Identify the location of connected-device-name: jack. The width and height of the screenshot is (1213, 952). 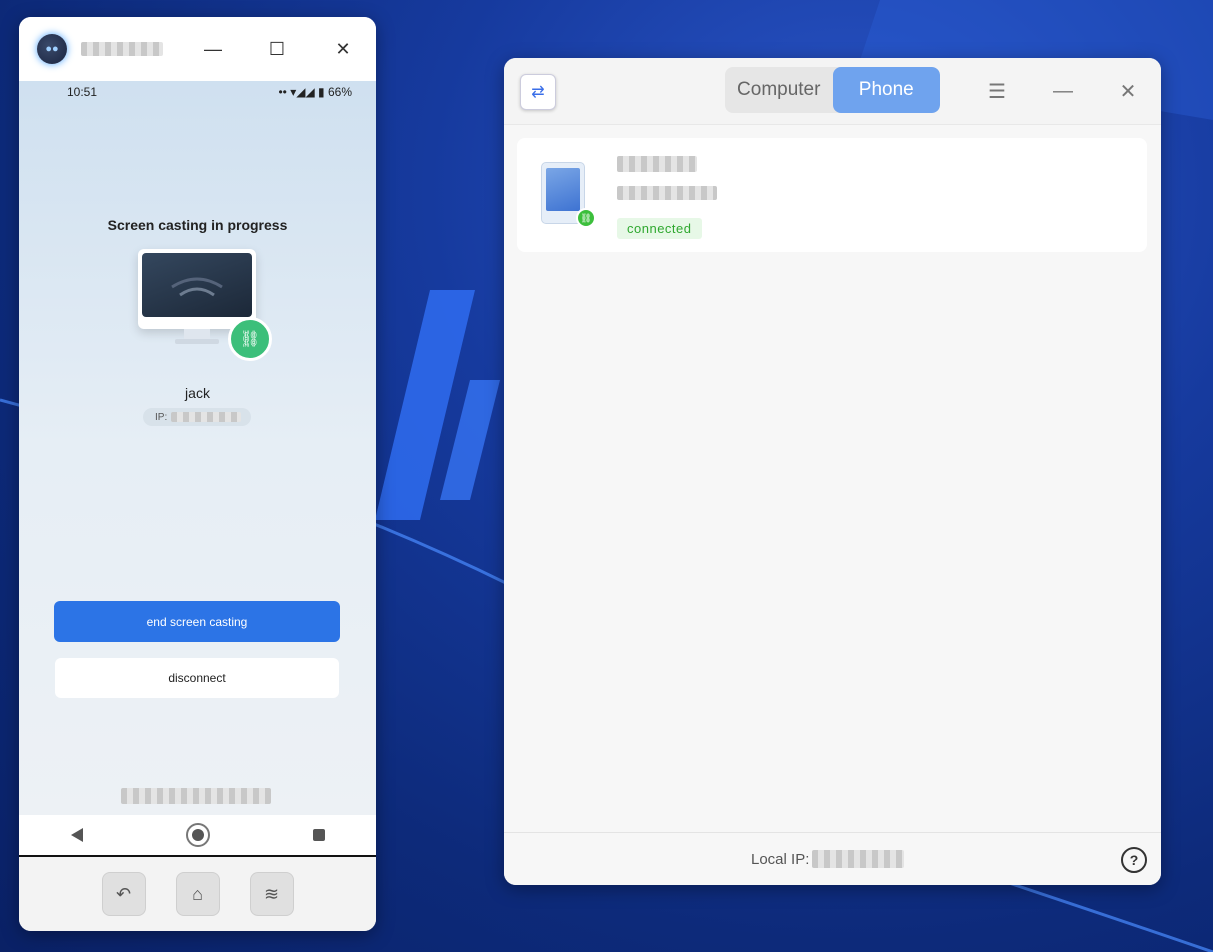
(197, 393).